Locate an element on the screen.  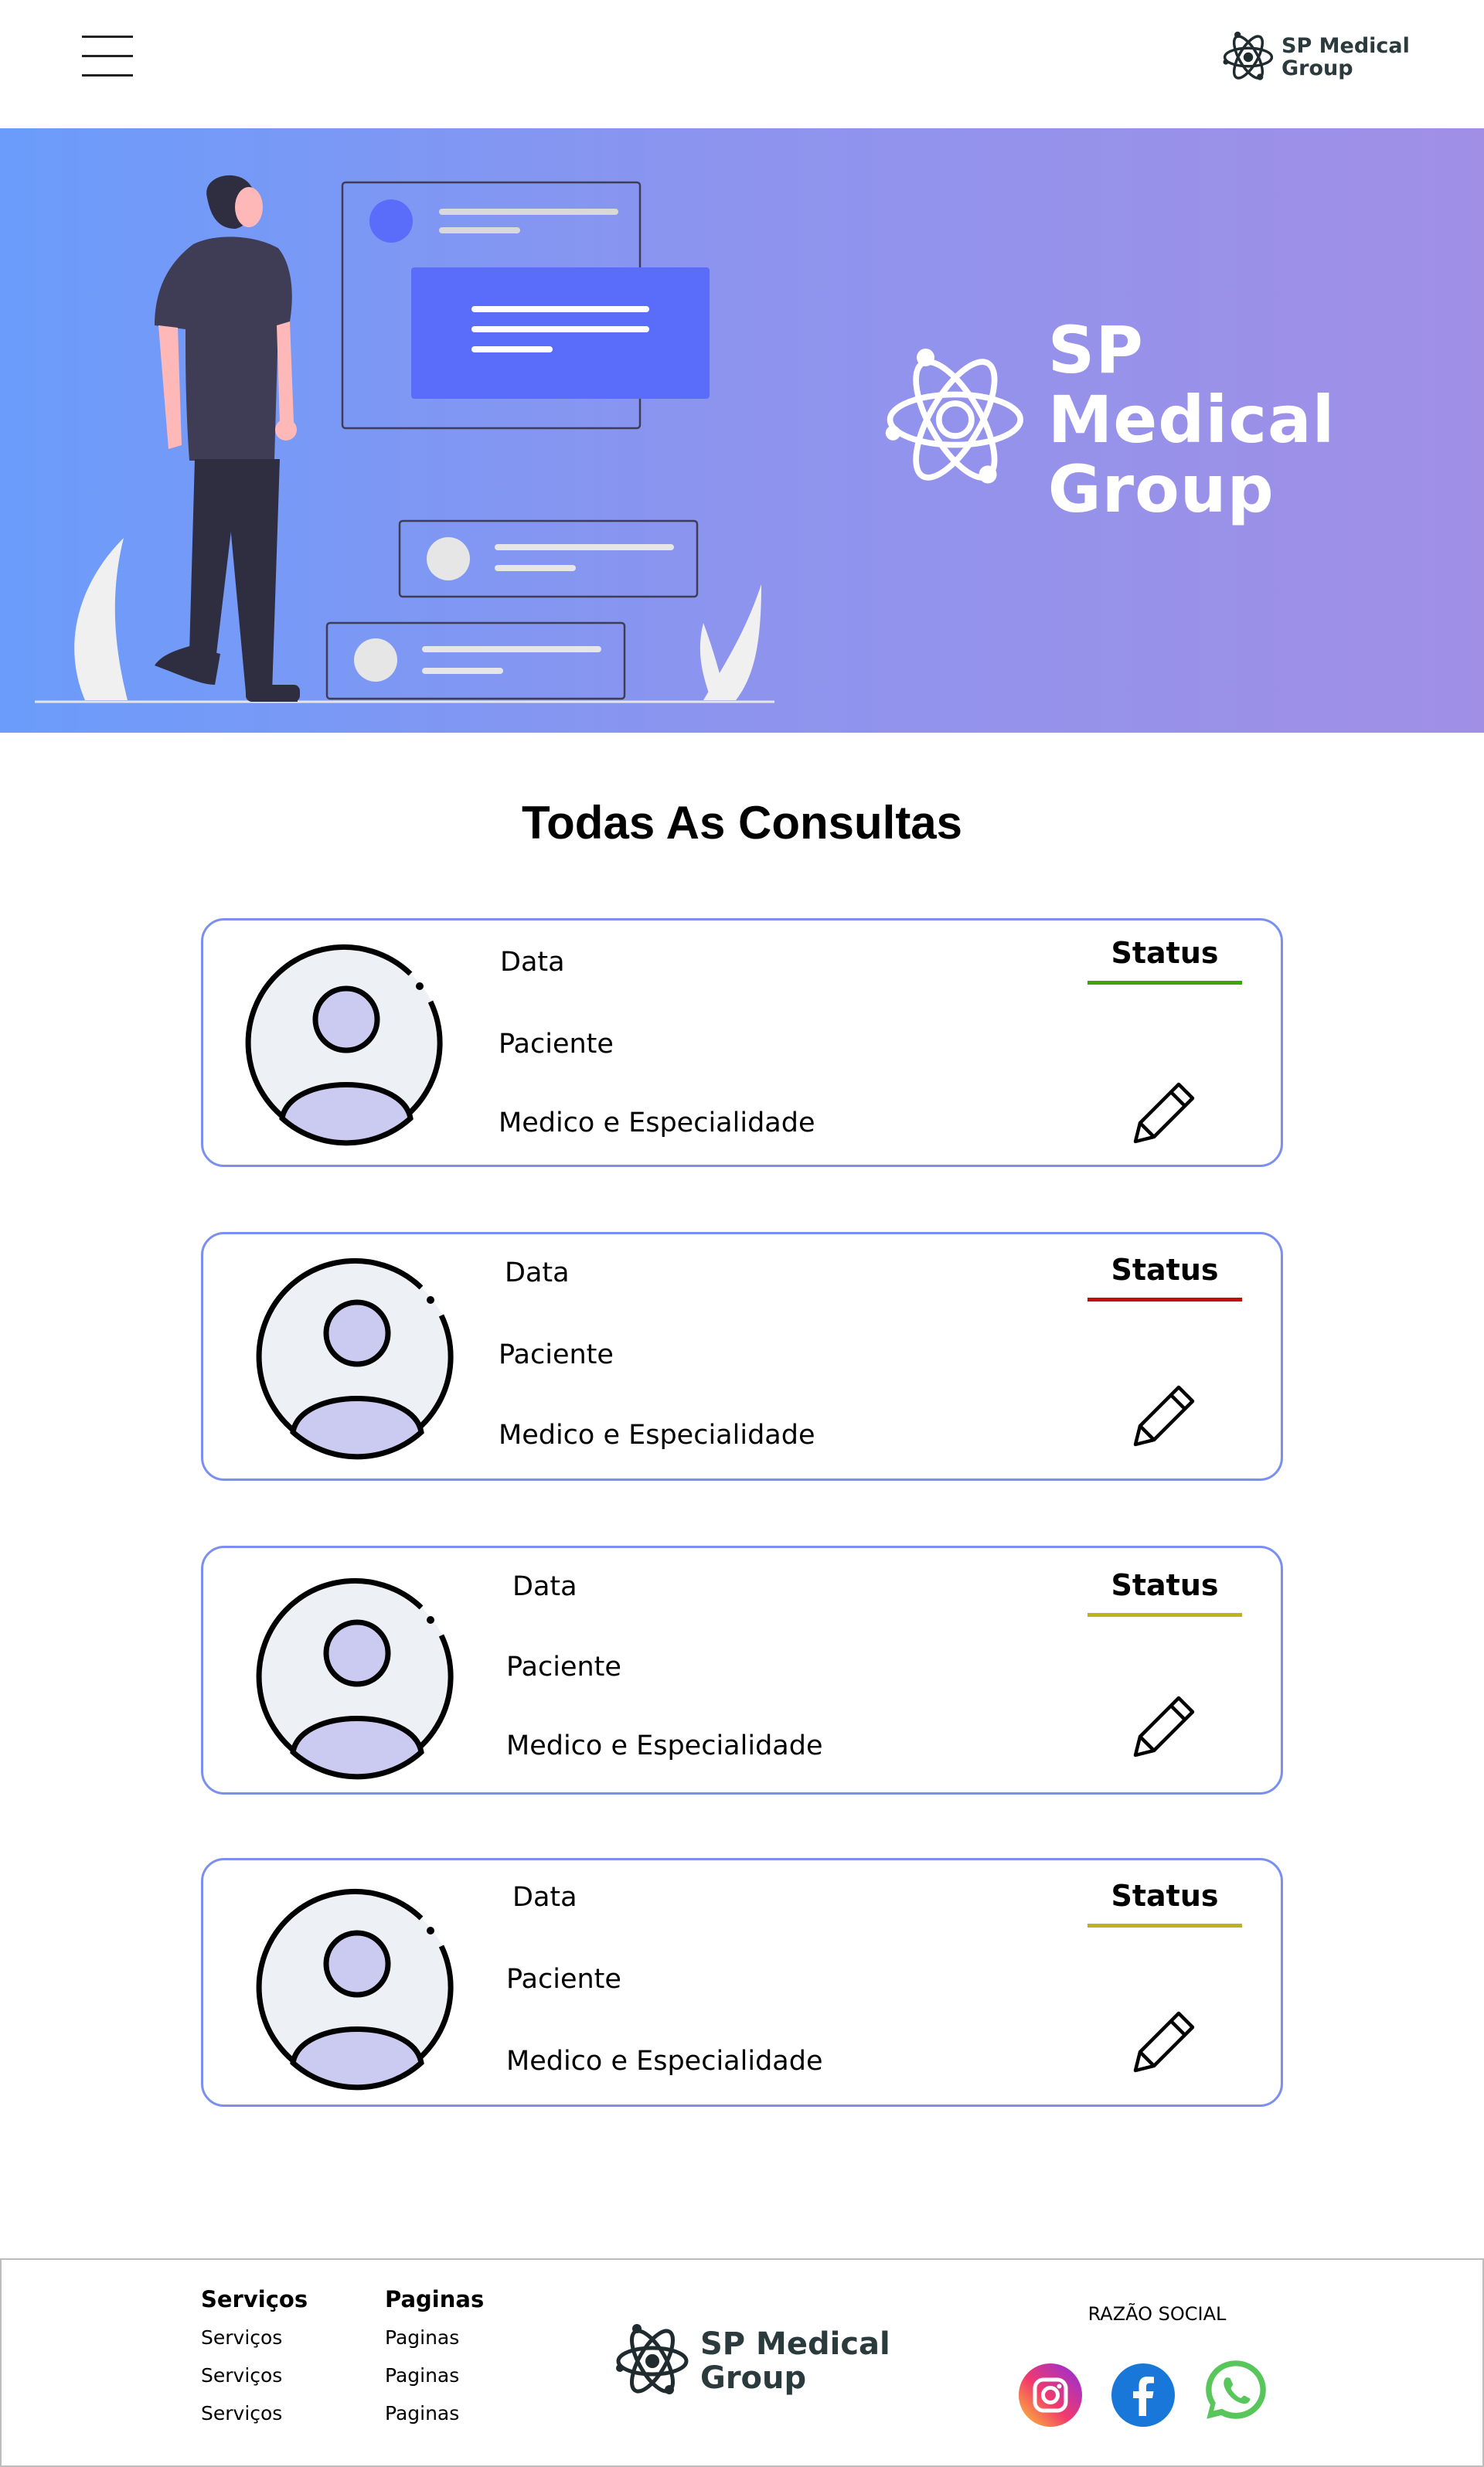
page-title: Todas As Consultas is located at coordinates (742, 823).